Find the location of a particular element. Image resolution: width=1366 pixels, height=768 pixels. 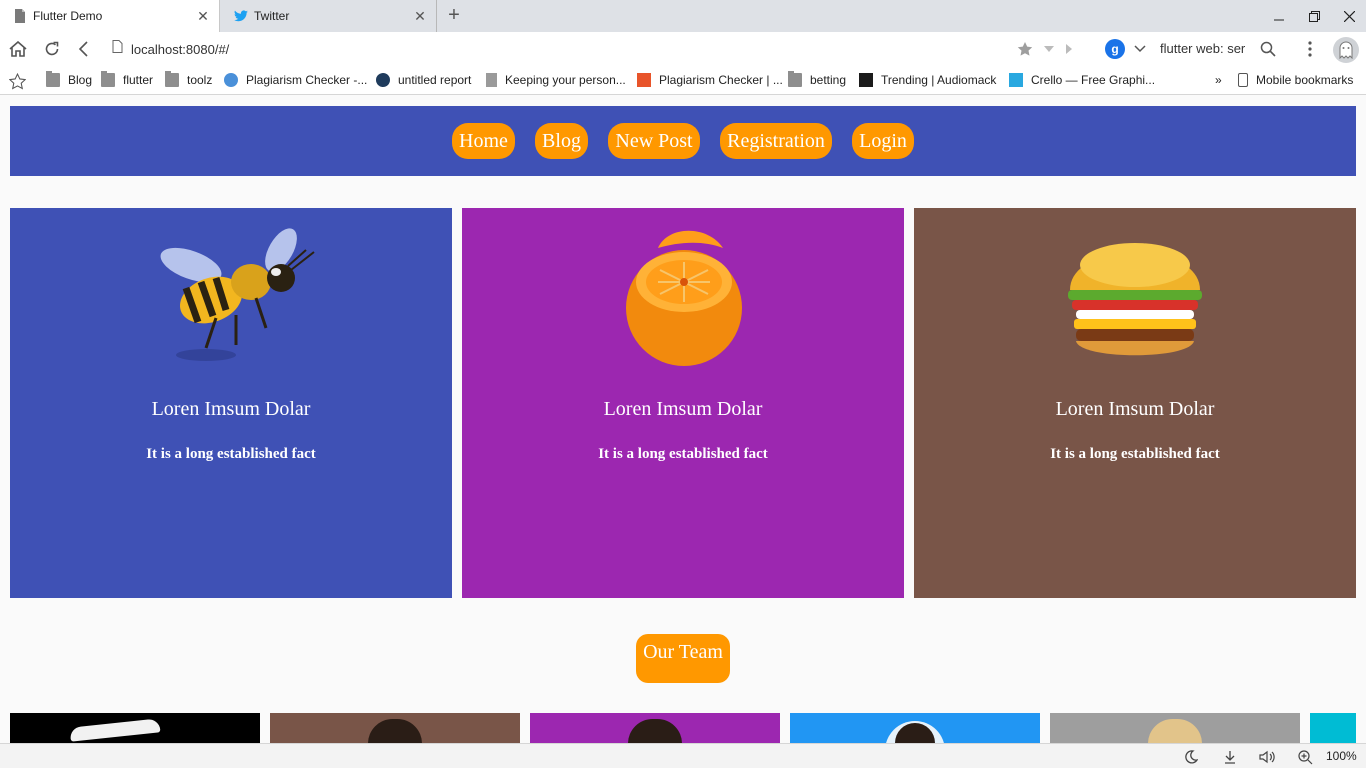

window-close-icon is located at coordinates (1349, 16).